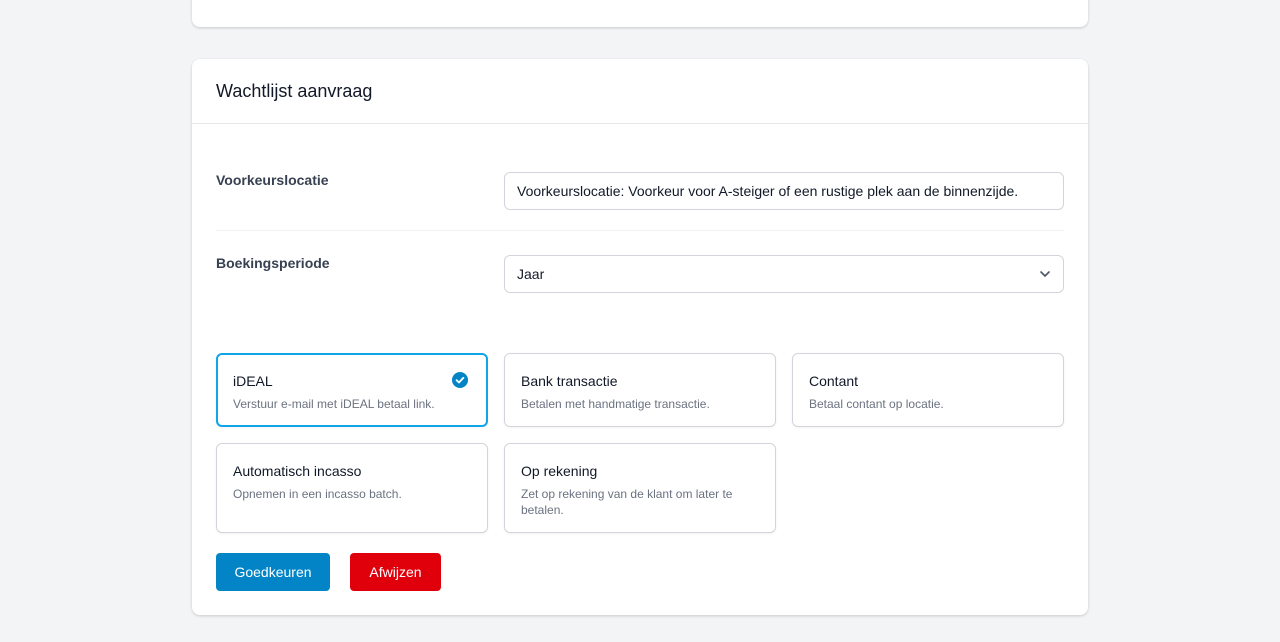  What do you see at coordinates (784, 274) in the screenshot?
I see `period-select: Jaar` at bounding box center [784, 274].